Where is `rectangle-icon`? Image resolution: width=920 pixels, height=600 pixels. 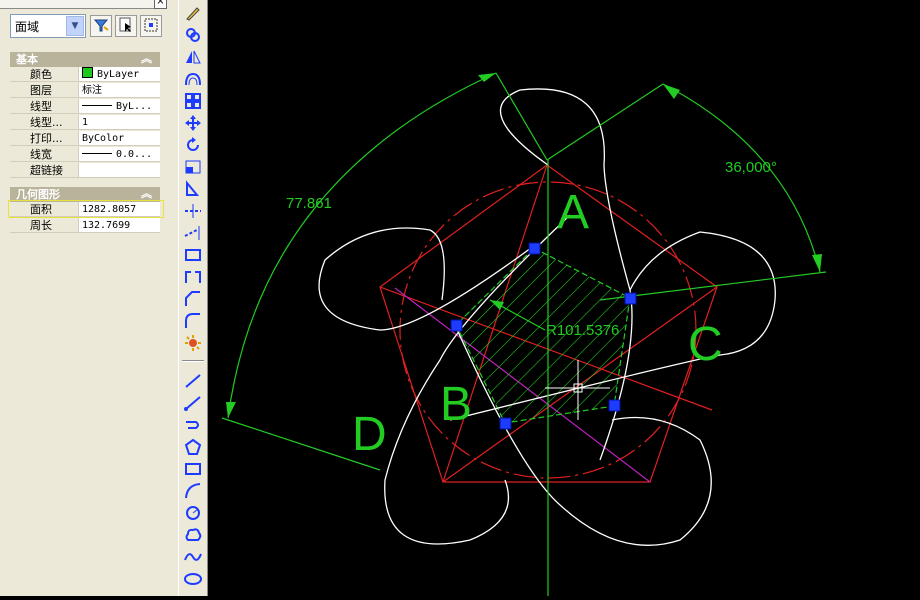
rectangle-icon is located at coordinates (193, 469).